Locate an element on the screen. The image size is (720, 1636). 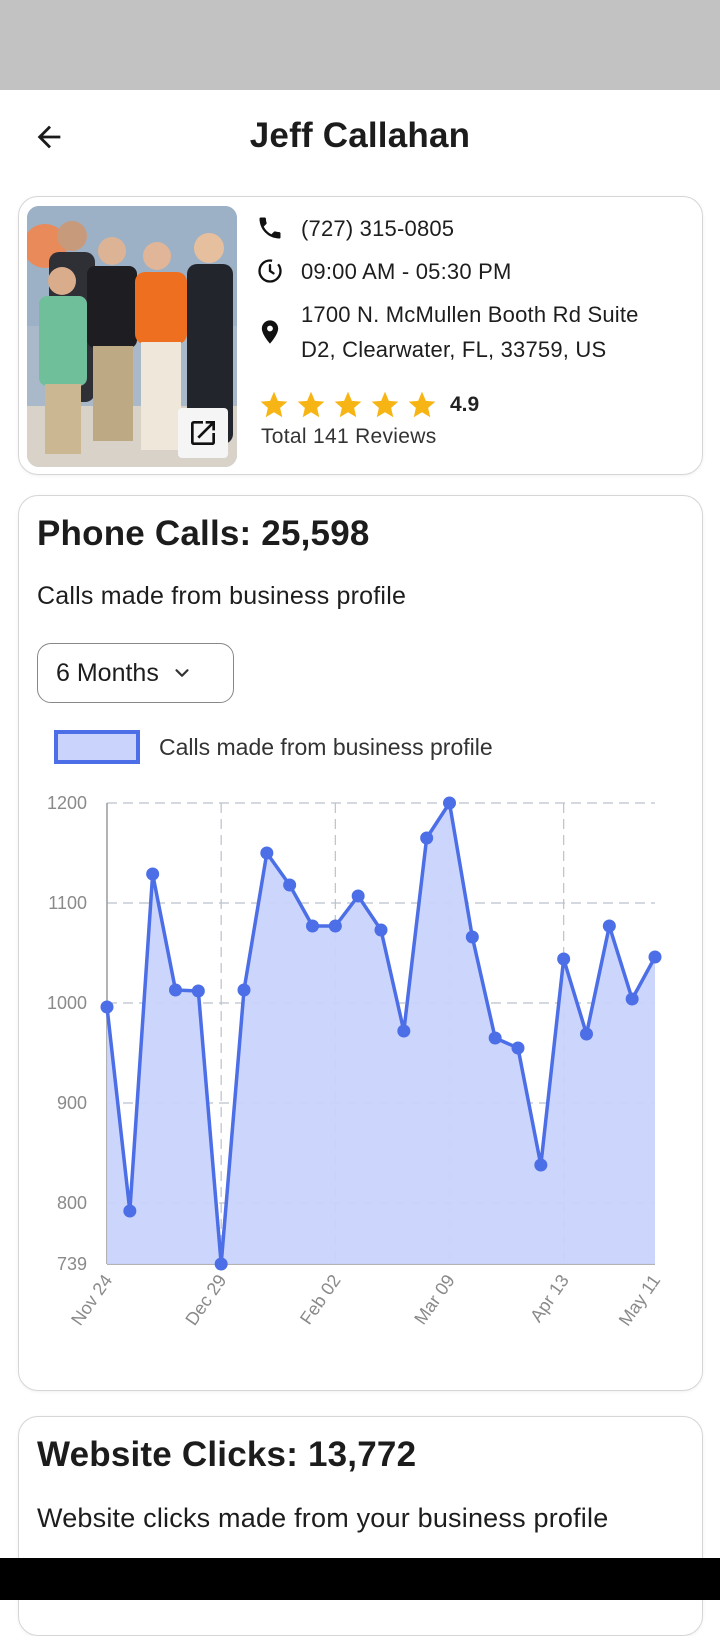
system-navigation-bar is located at coordinates (360, 1579).